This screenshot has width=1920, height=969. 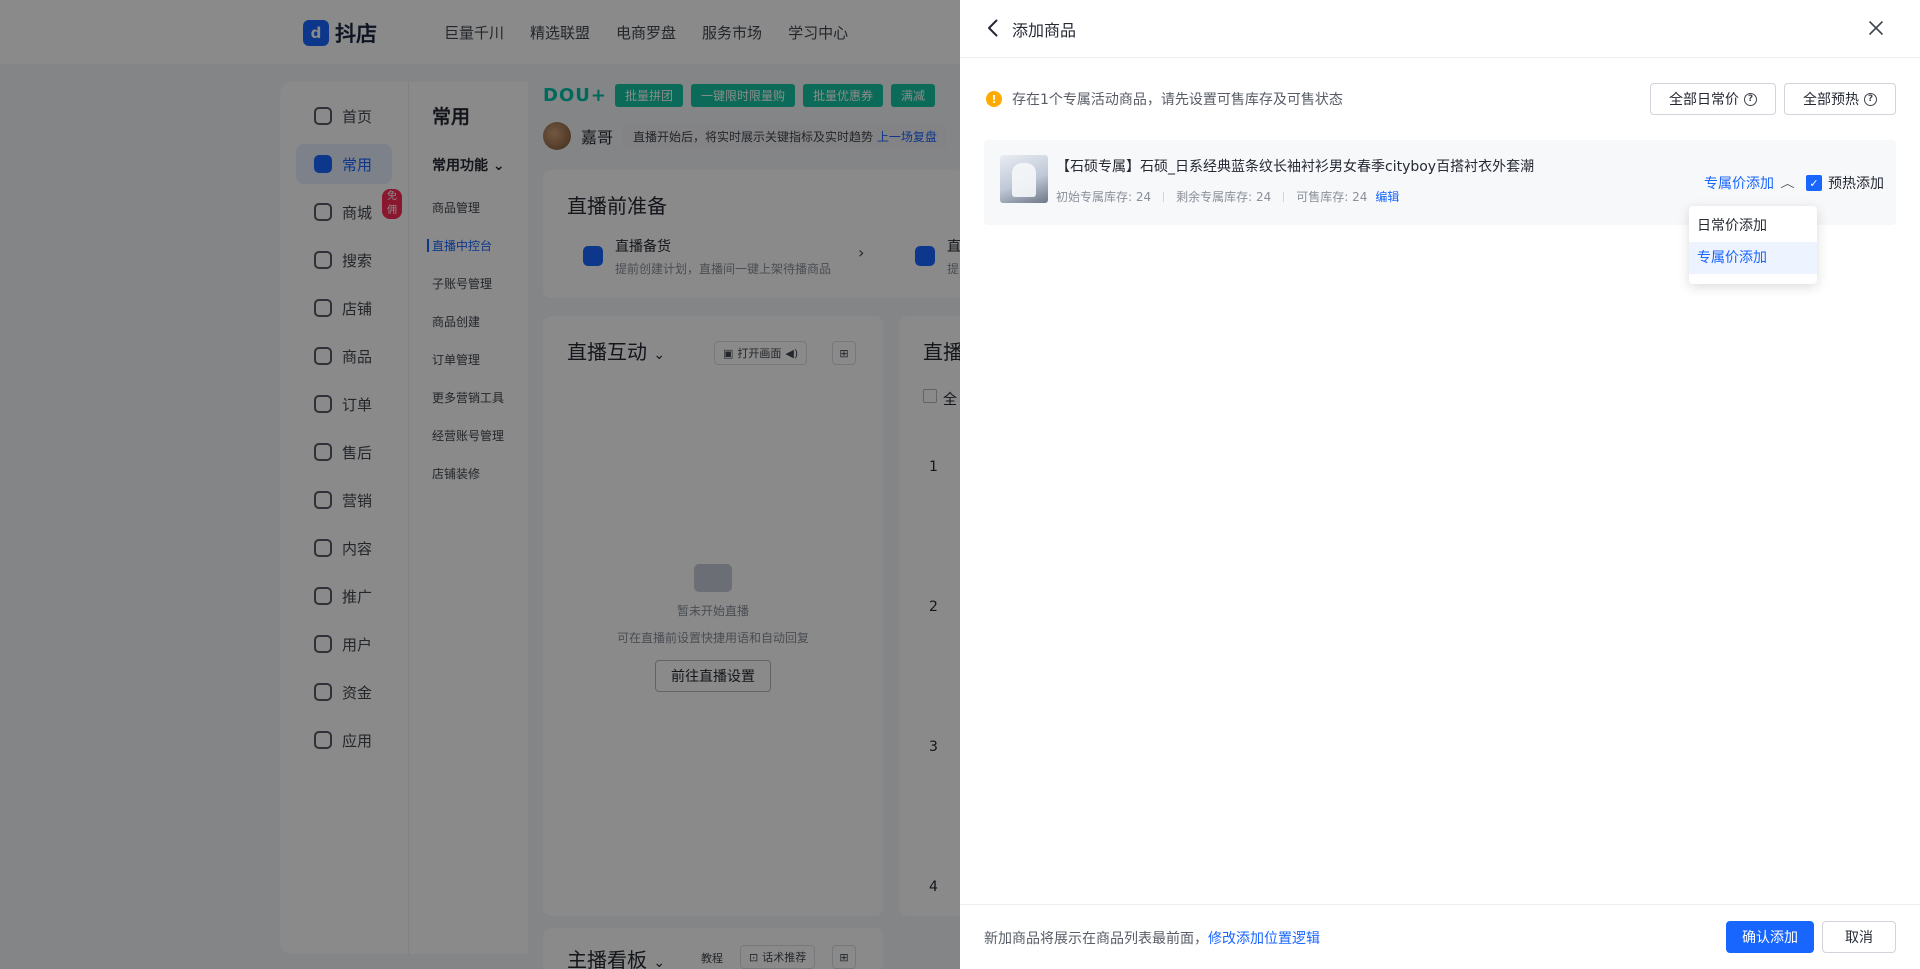 I want to click on chevron-up-icon: ︿, so click(x=1787, y=183).